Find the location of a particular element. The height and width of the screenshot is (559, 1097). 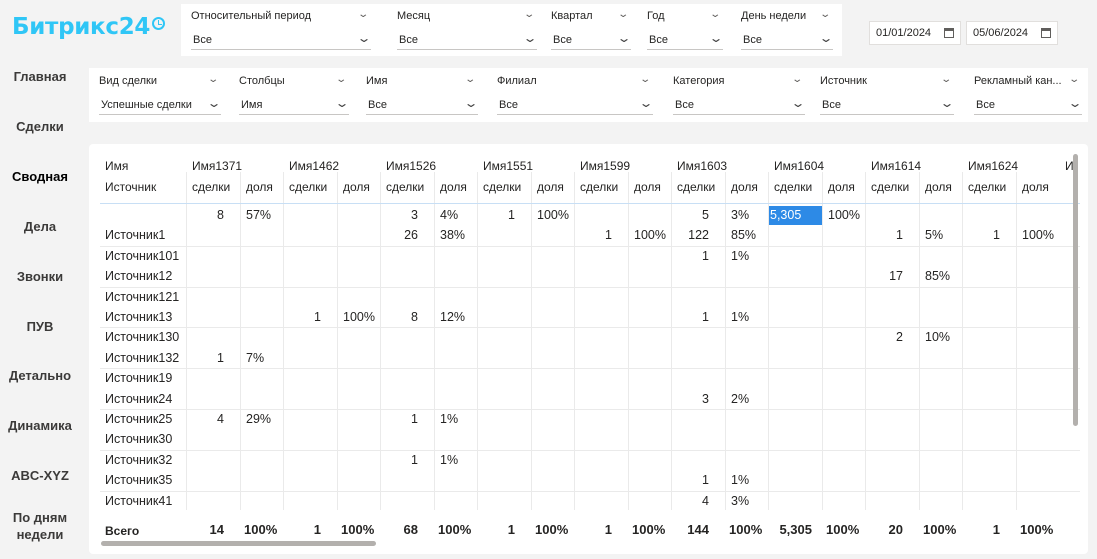

row-header: Источник25 is located at coordinates (138, 419).